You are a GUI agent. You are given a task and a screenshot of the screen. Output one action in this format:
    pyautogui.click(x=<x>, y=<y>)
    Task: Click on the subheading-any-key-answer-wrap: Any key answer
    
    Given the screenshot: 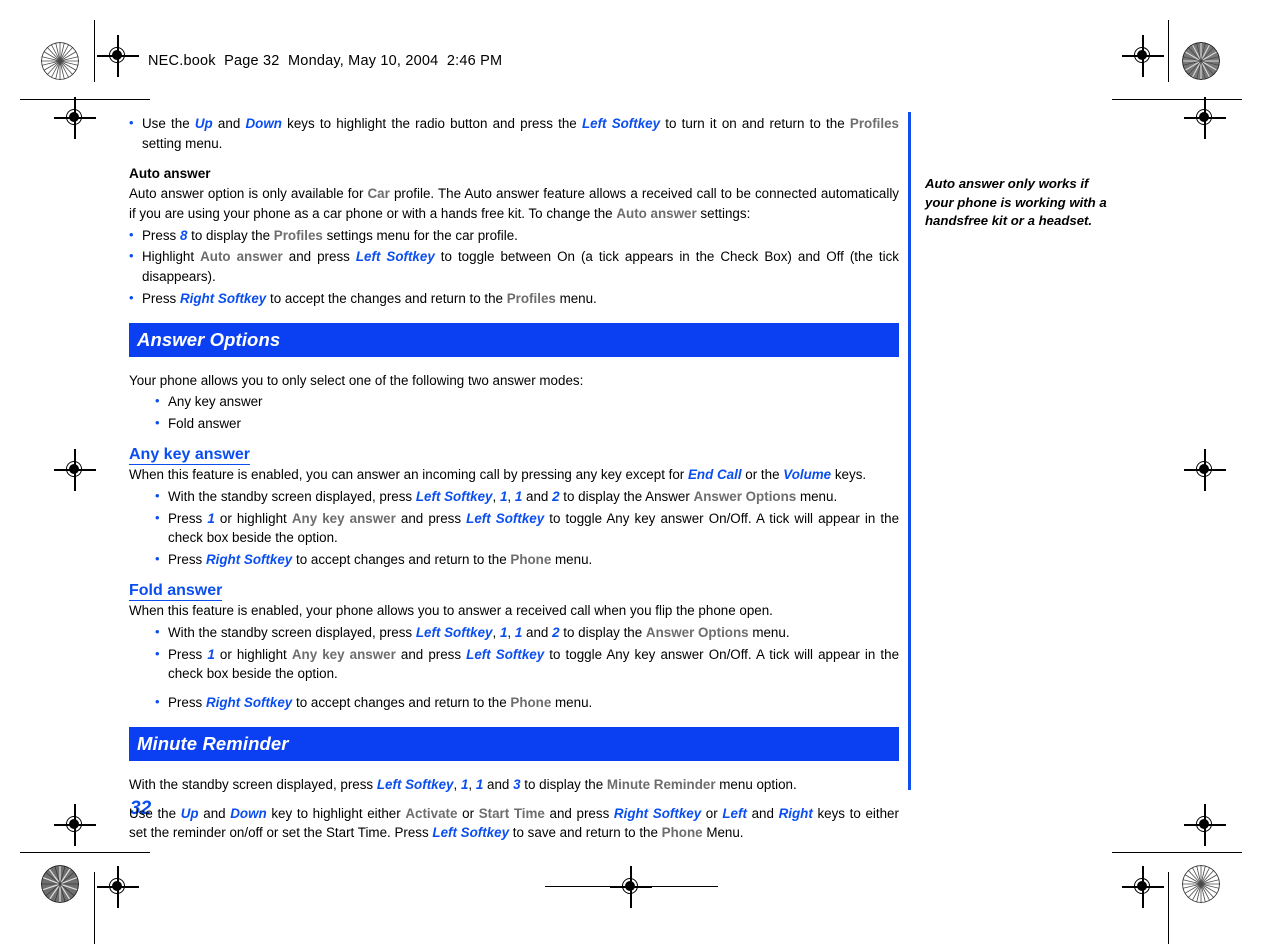 What is the action you would take?
    pyautogui.click(x=514, y=451)
    